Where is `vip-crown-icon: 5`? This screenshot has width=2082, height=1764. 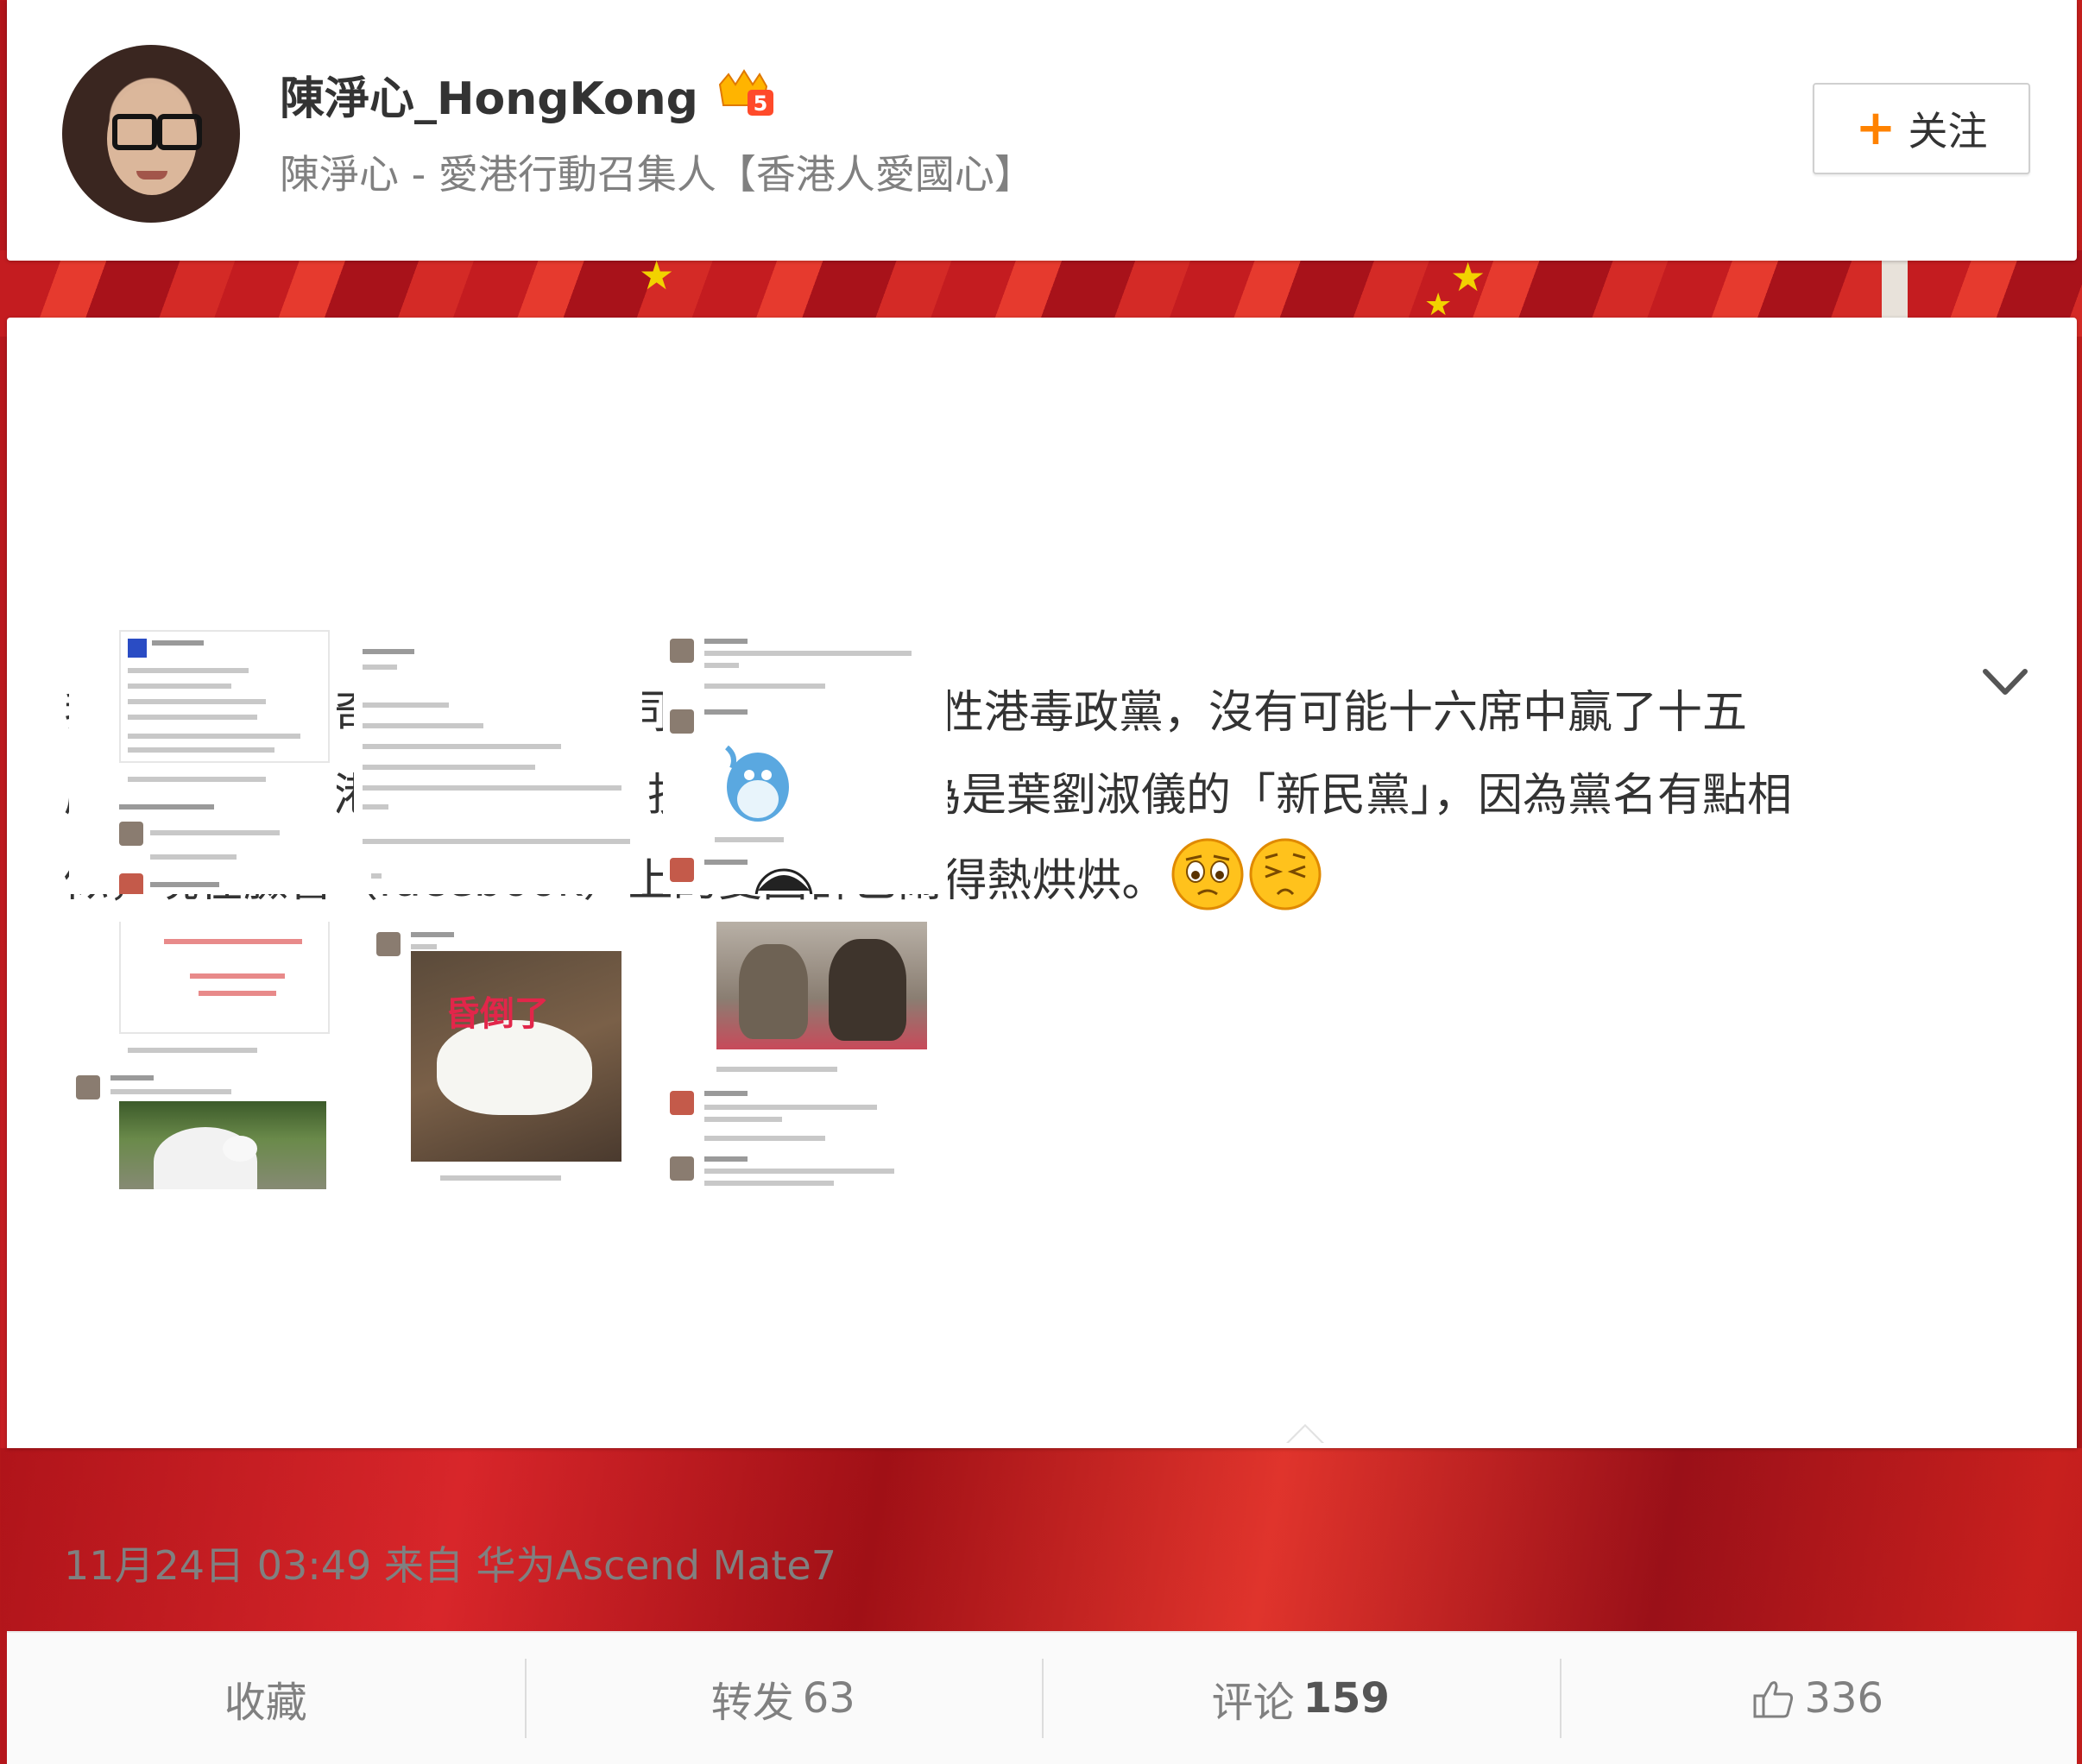
vip-crown-icon: 5 is located at coordinates (745, 93).